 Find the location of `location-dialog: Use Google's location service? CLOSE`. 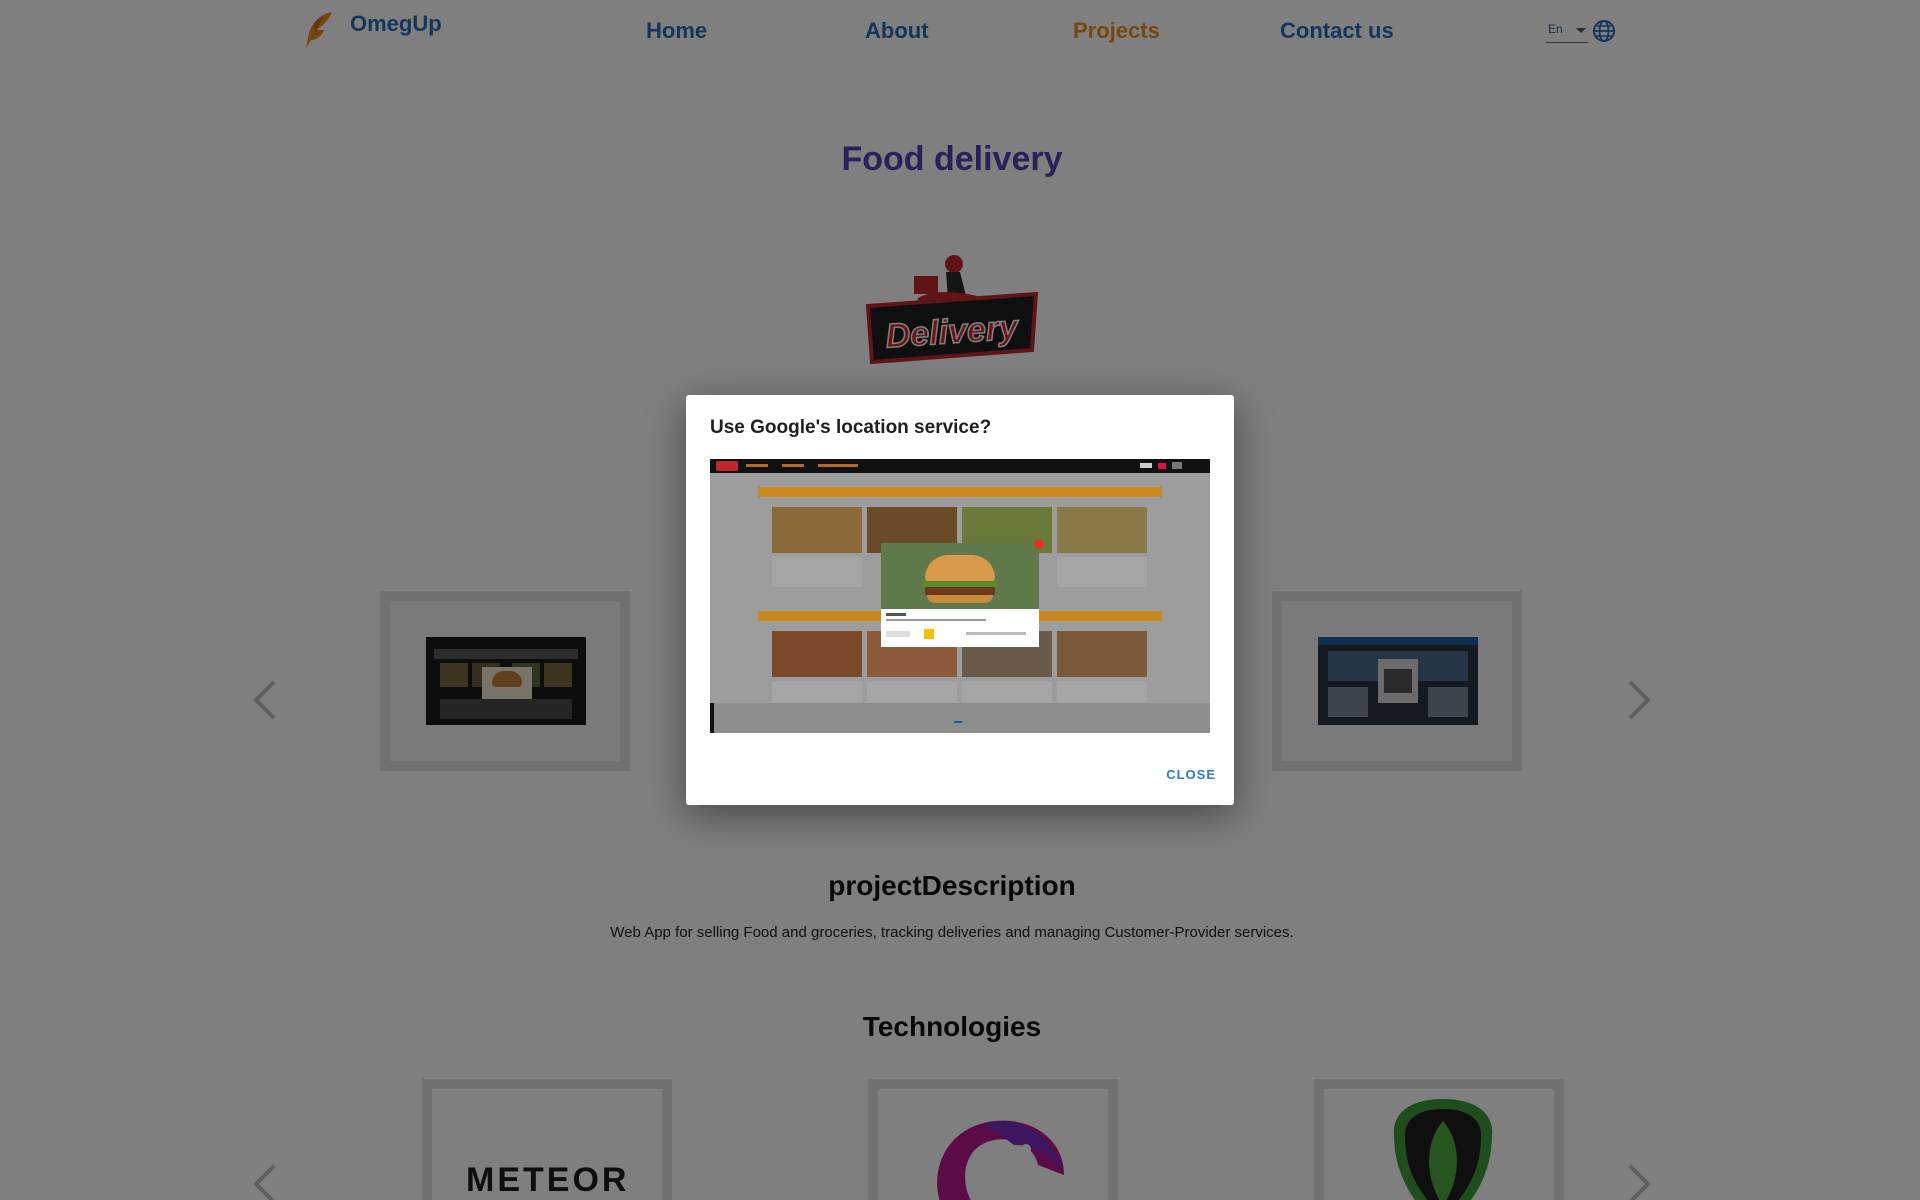

location-dialog: Use Google's location service? CLOSE is located at coordinates (960, 600).